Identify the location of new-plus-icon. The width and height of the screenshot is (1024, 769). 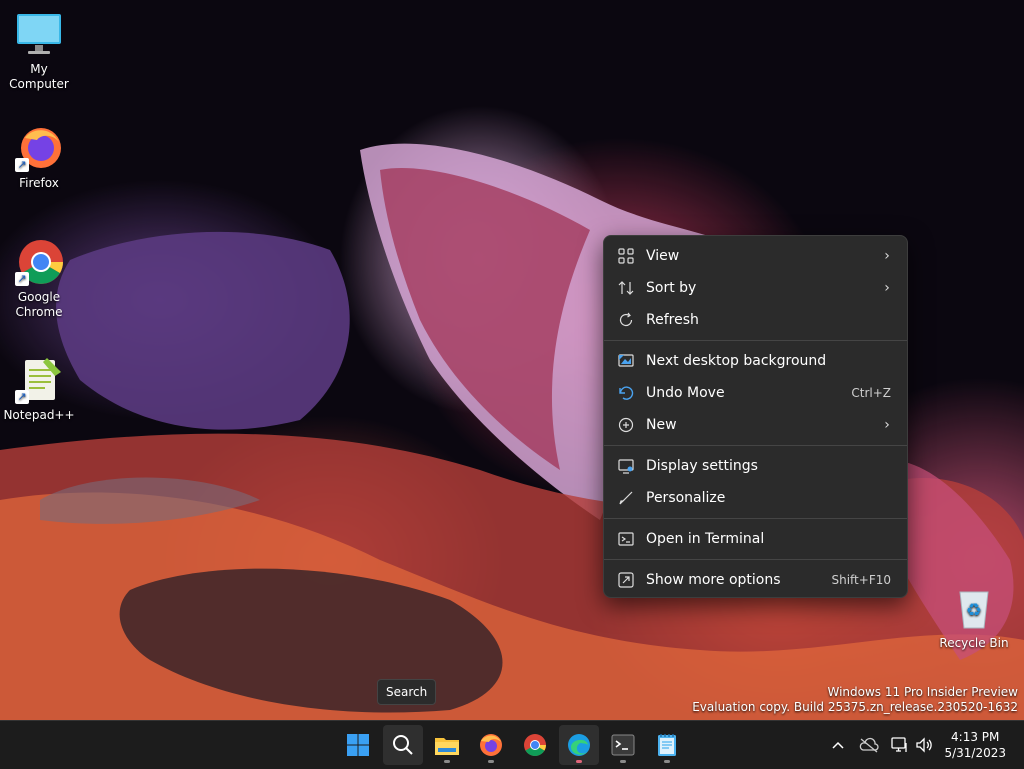
(626, 425).